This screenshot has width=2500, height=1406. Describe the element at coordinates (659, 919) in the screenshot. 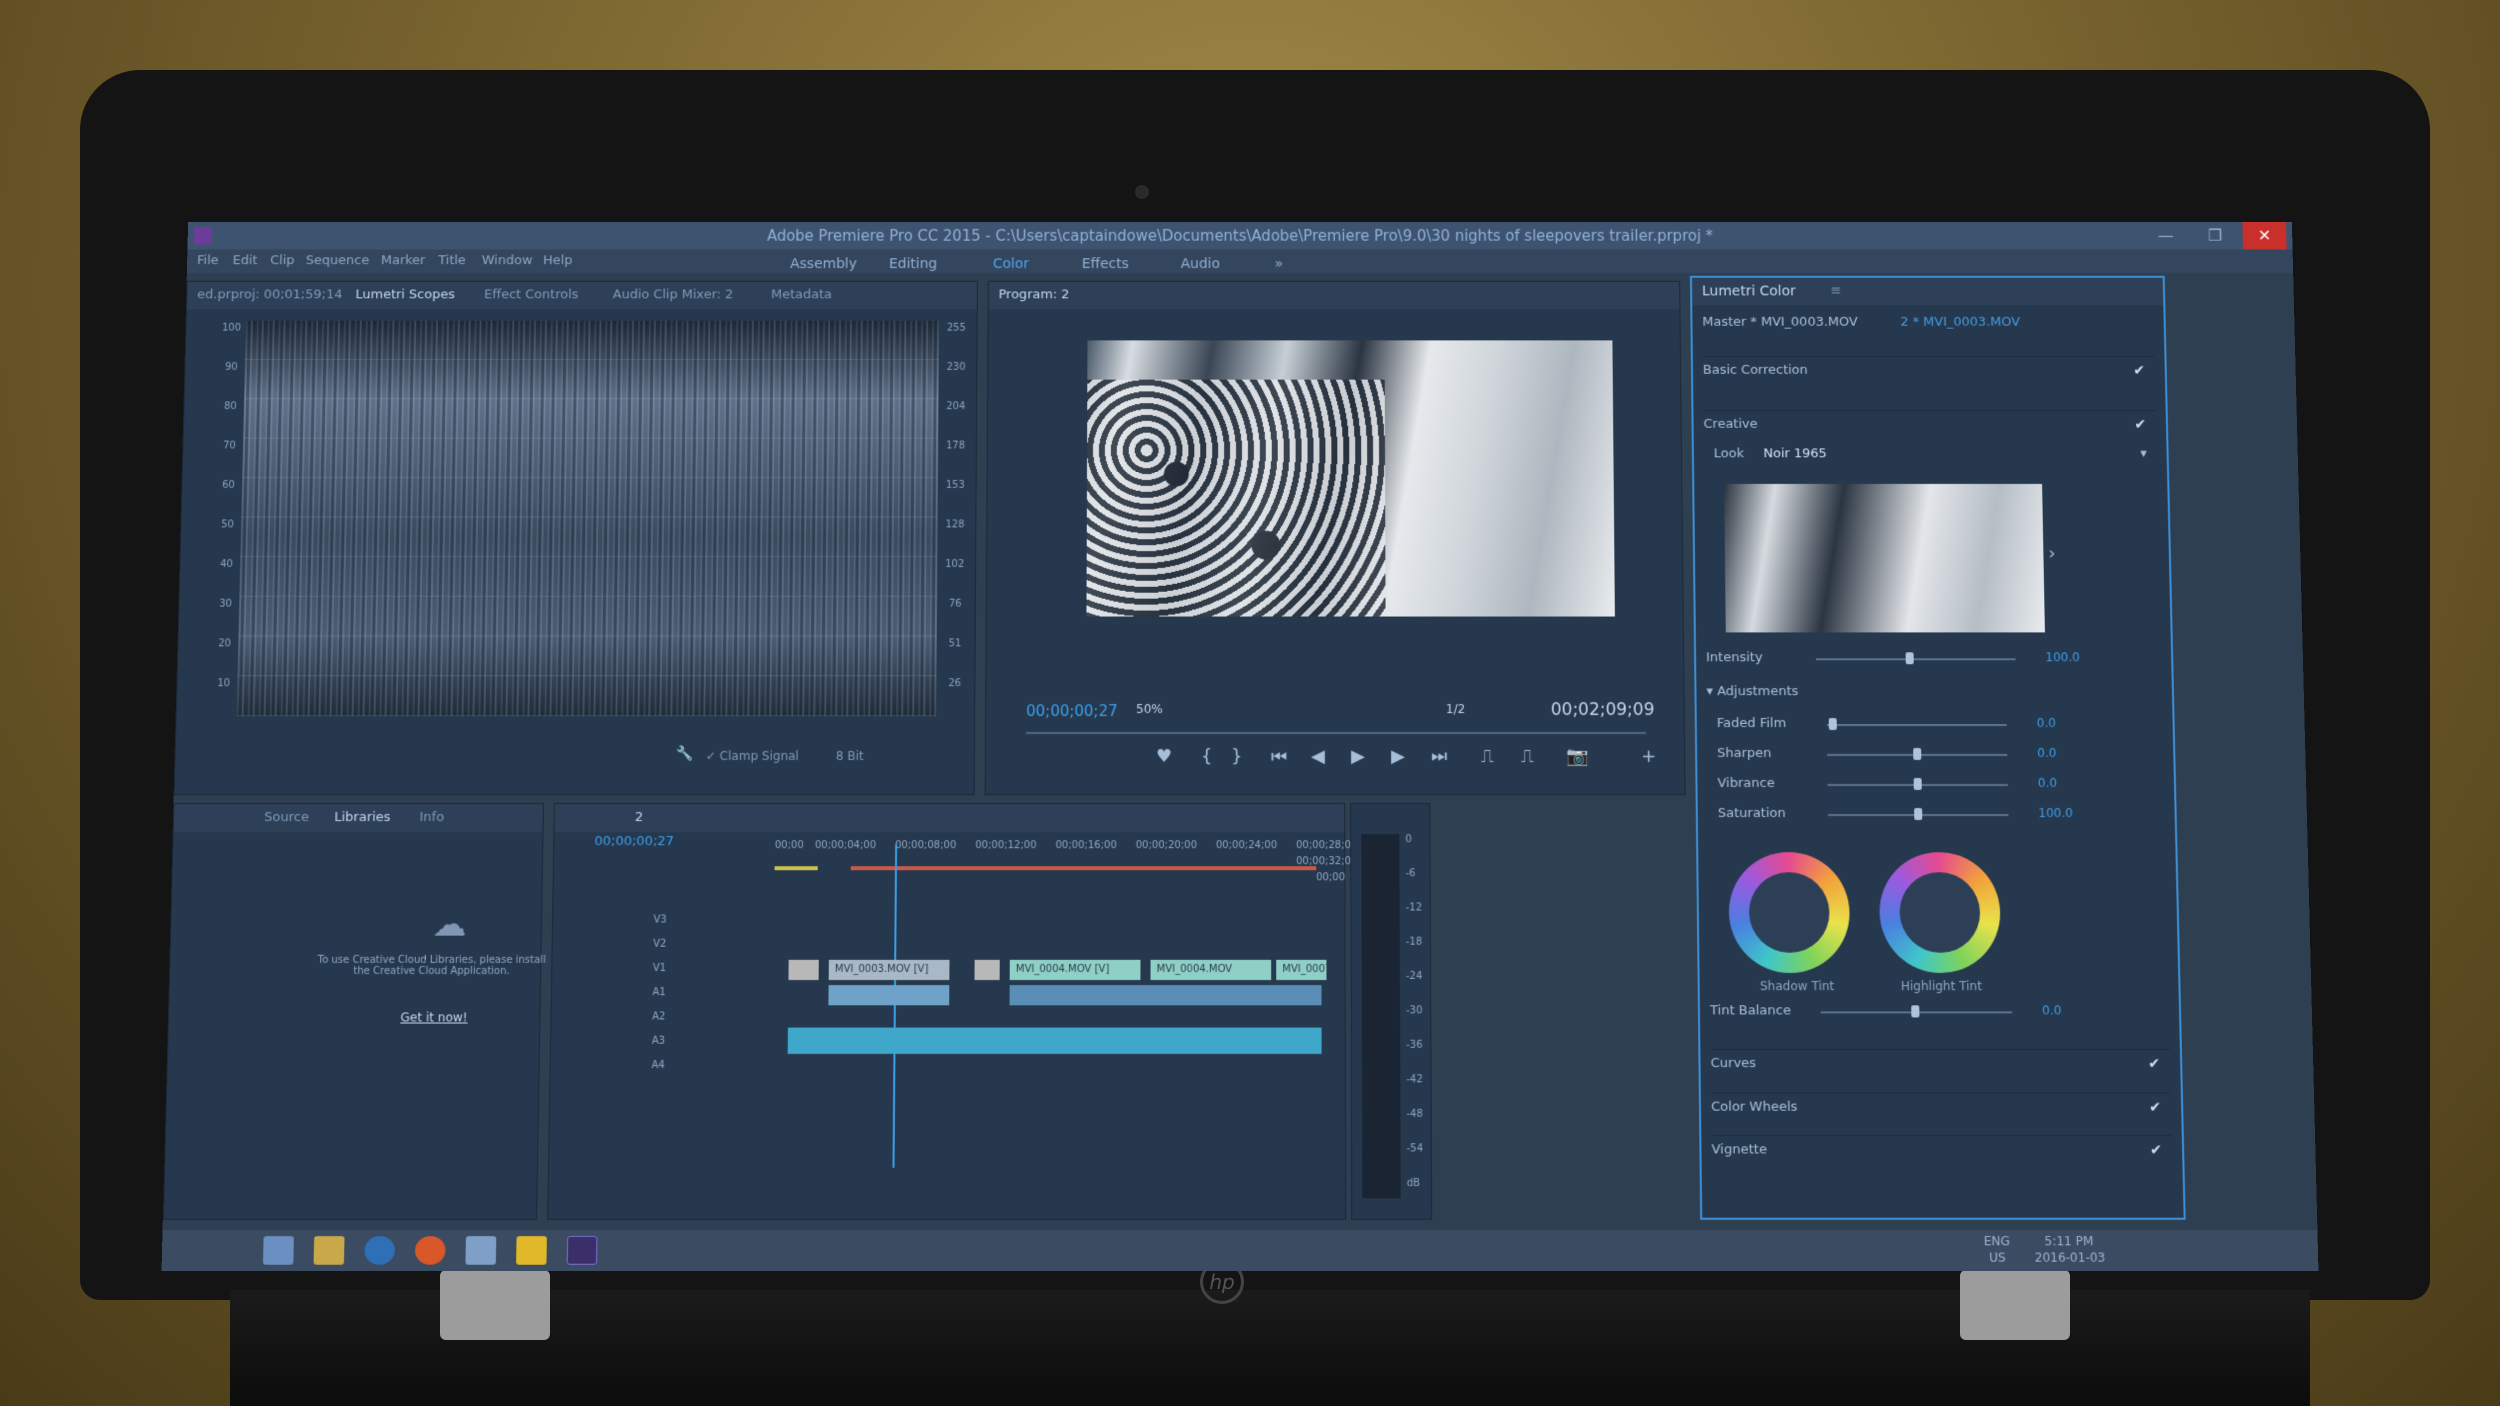

I see `track-v3: V3` at that location.